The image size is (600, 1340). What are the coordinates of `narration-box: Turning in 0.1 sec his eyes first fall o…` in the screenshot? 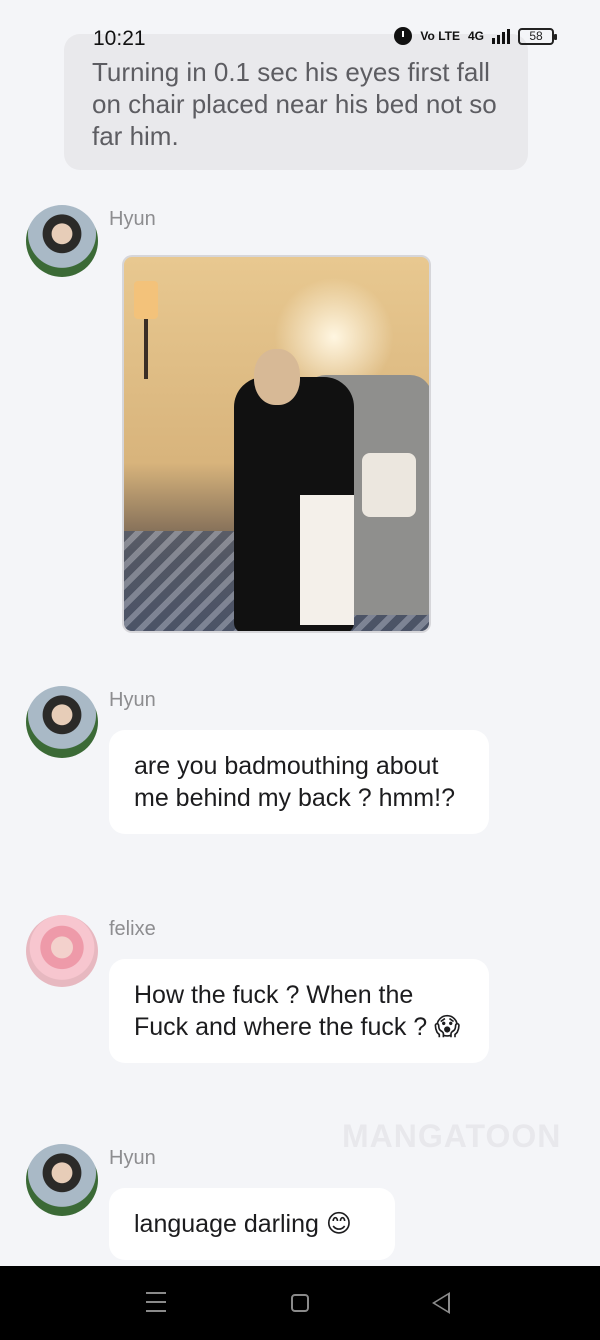 It's located at (296, 102).